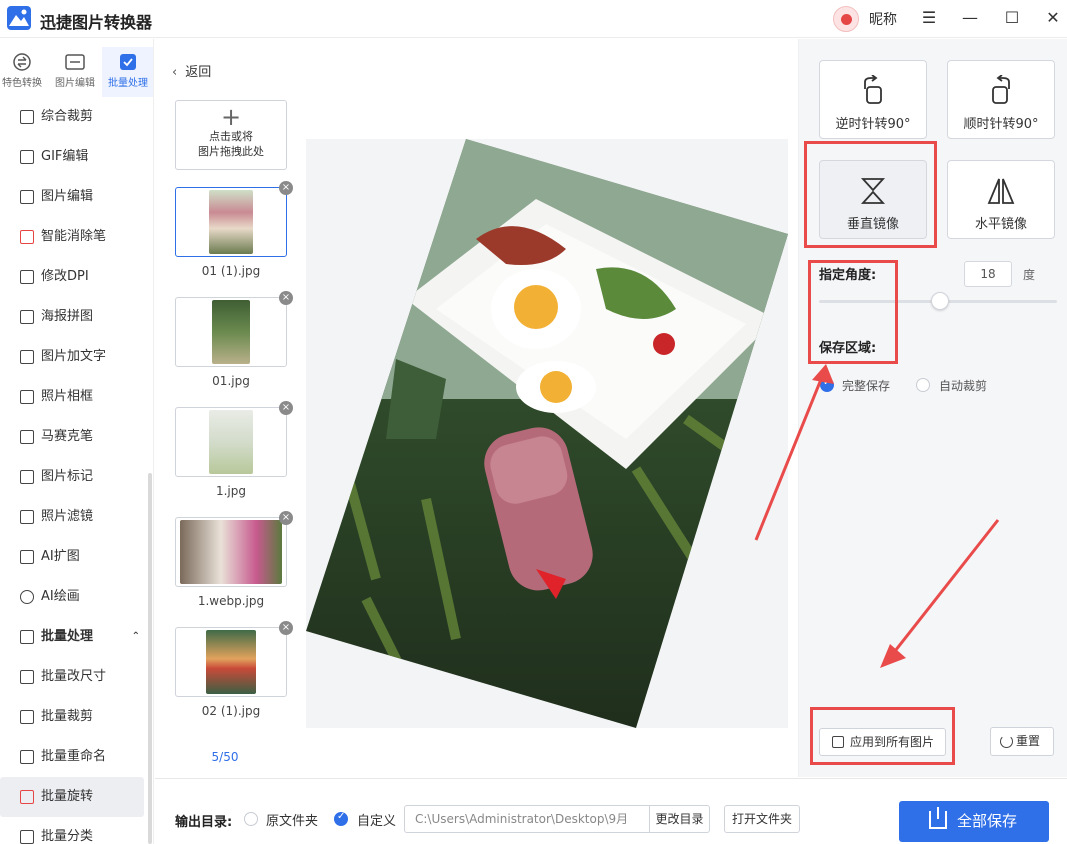 The height and width of the screenshot is (844, 1067). I want to click on menu-item-image-mark: 图片标记, so click(76, 477).